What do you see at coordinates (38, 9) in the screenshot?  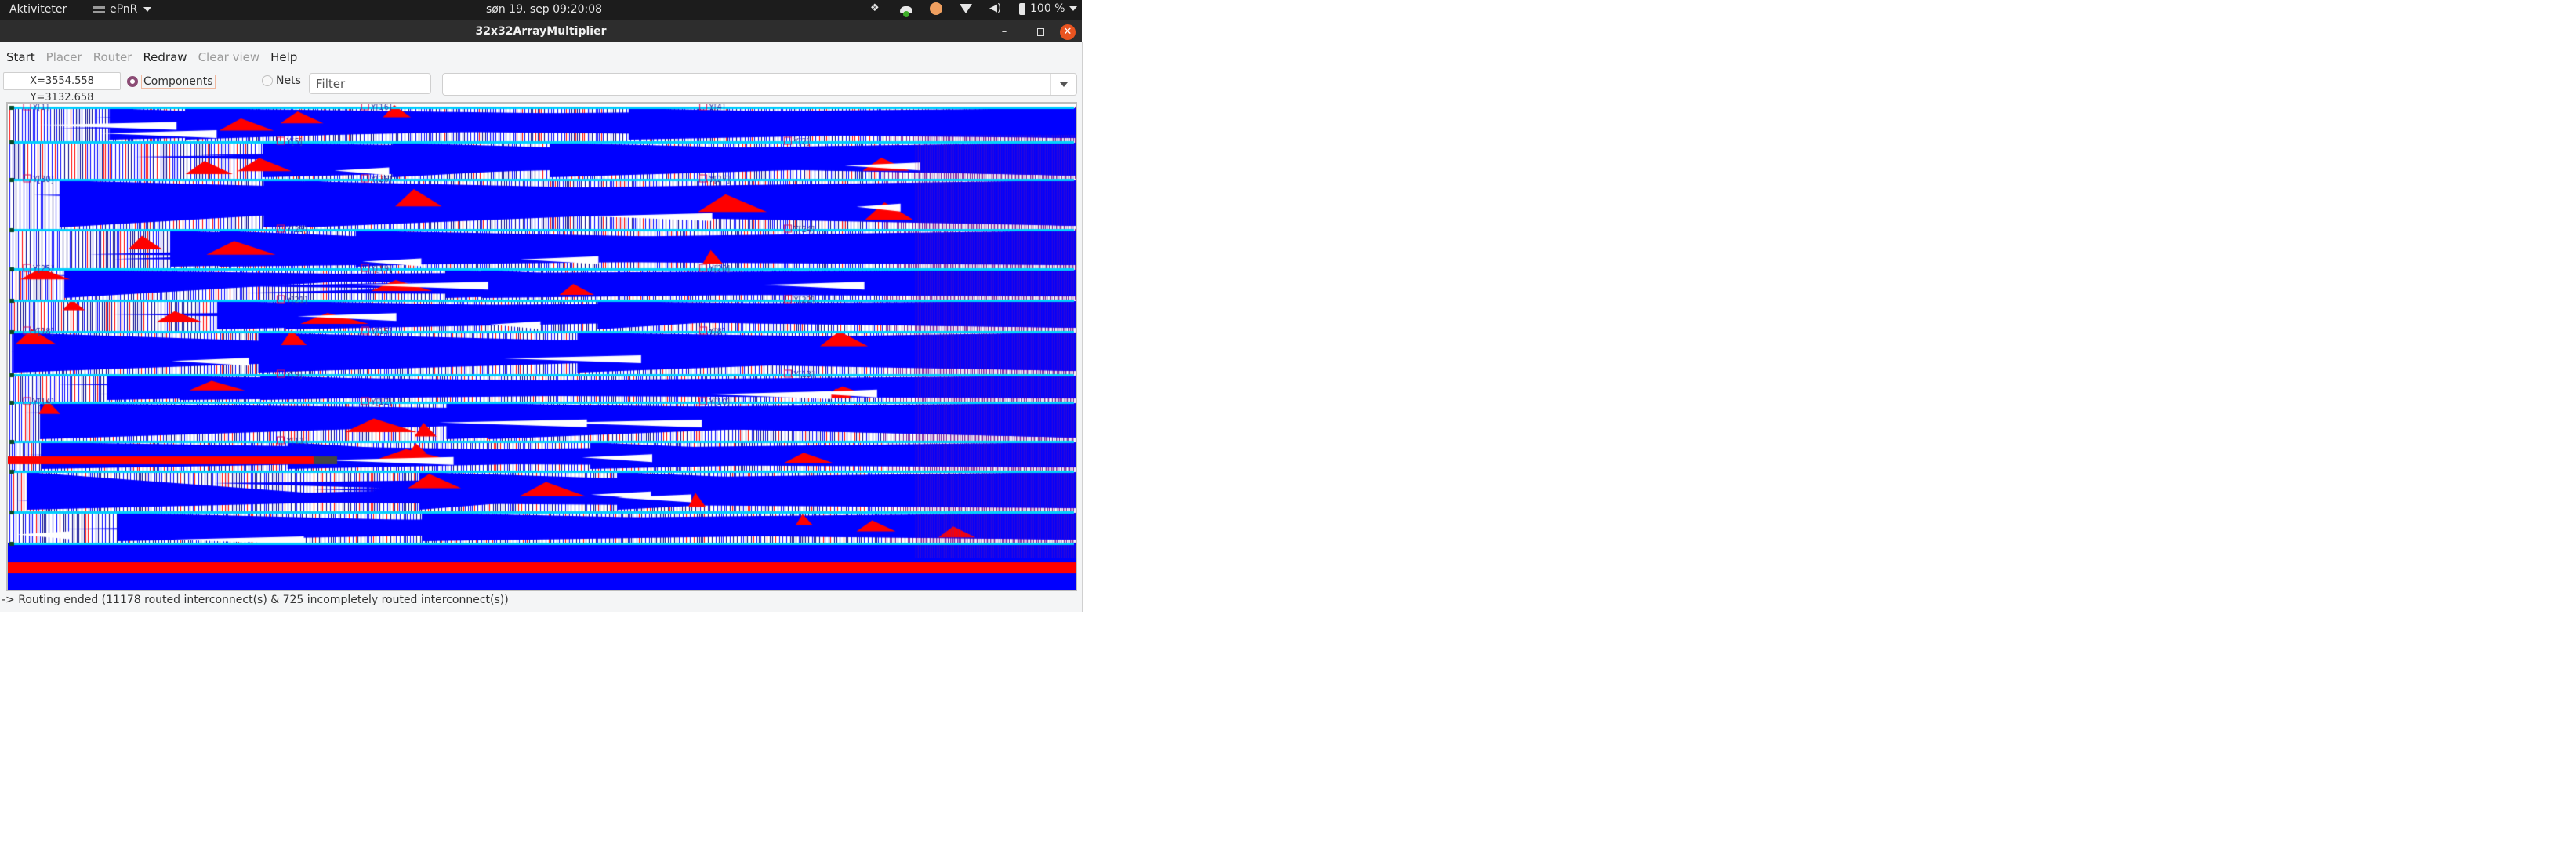 I see `activities-button: Aktiviteter` at bounding box center [38, 9].